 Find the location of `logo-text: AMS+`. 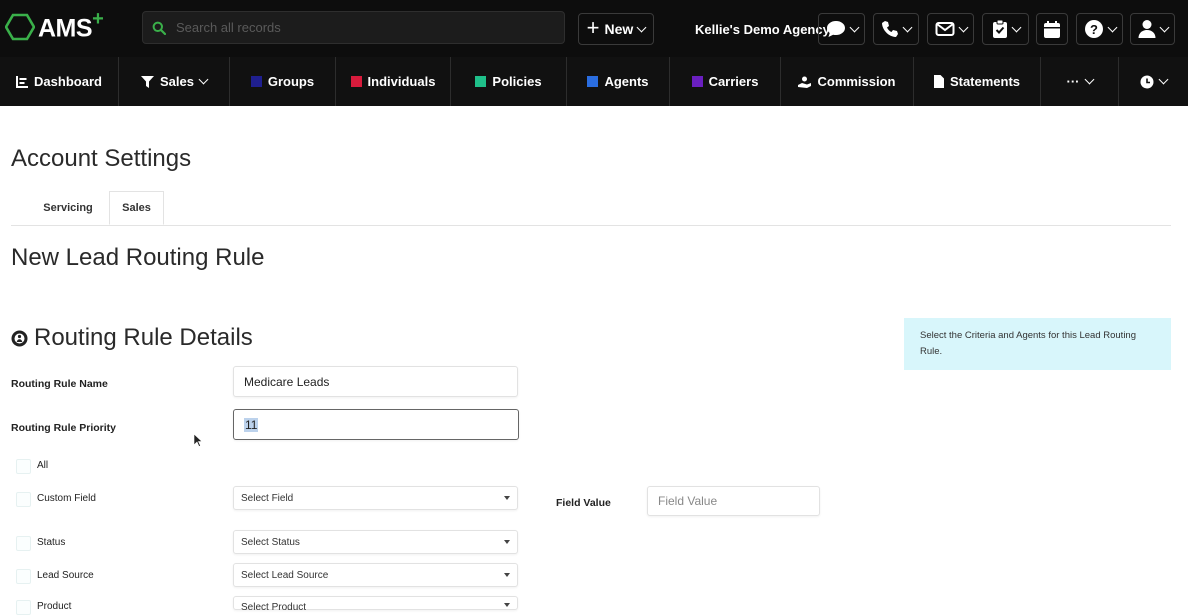

logo-text: AMS+ is located at coordinates (71, 25).